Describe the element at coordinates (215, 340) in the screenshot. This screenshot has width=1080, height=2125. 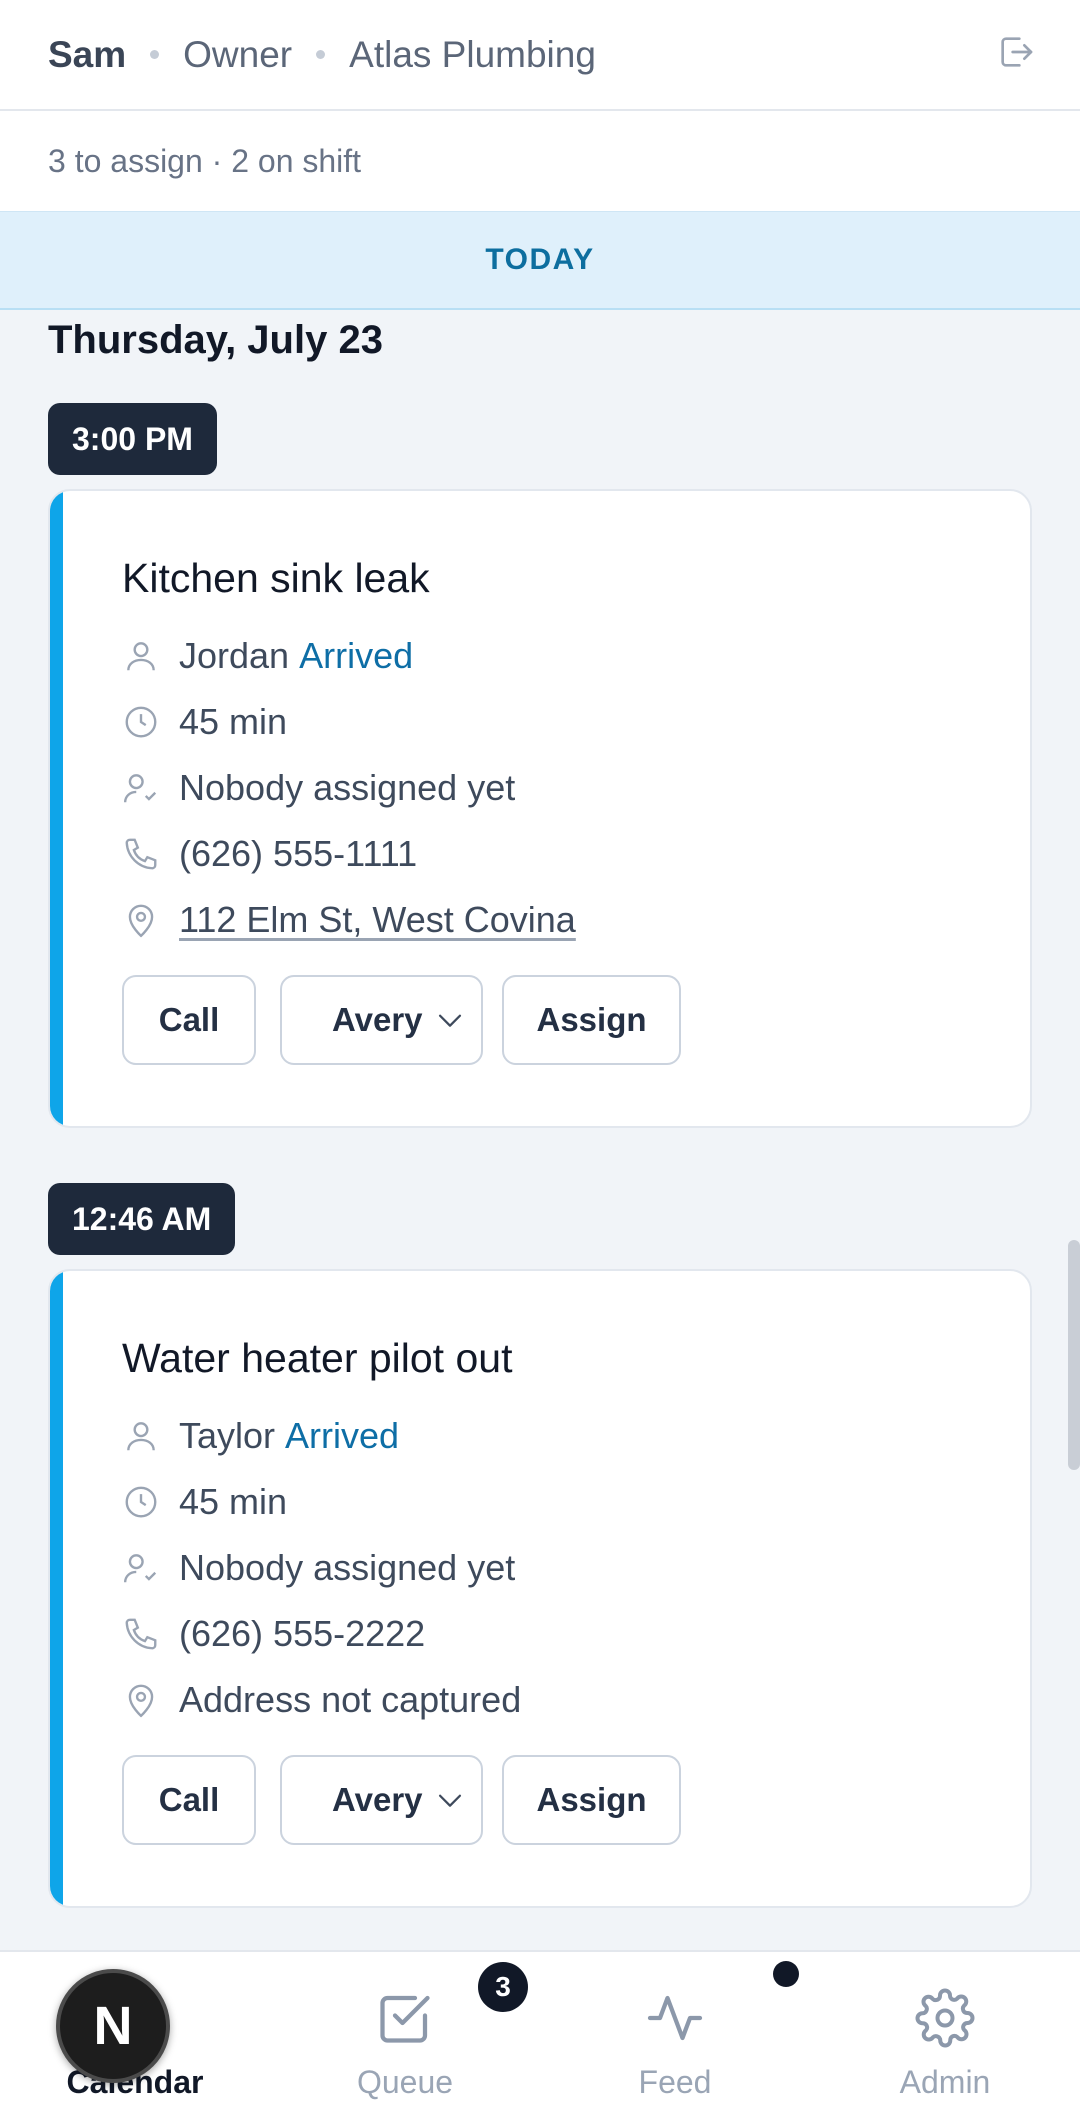
I see `day-heading: Thursday, July 23` at that location.